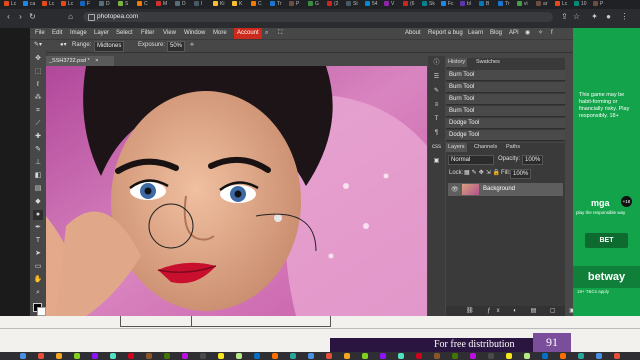 The width and height of the screenshot is (640, 360). I want to click on account-button: Account, so click(248, 33).